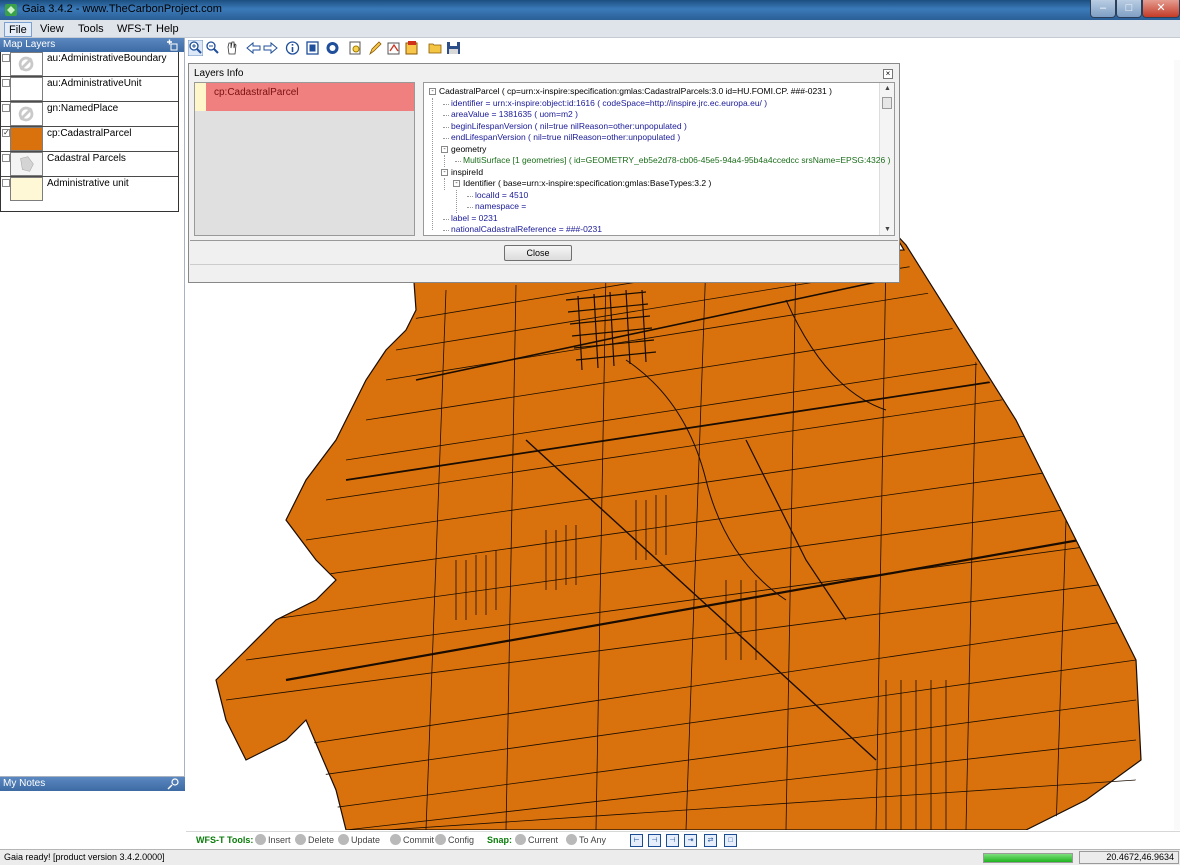  I want to click on menu-wfst: WFS-T, so click(134, 29).